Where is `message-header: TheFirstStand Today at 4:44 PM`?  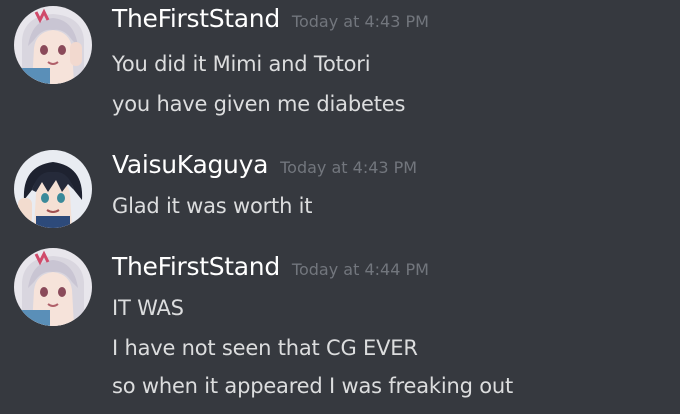 message-header: TheFirstStand Today at 4:44 PM is located at coordinates (270, 270).